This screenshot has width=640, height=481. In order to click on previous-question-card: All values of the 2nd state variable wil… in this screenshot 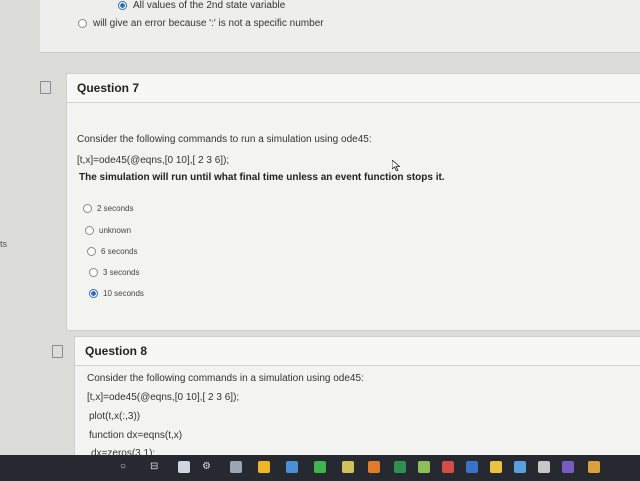, I will do `click(340, 26)`.